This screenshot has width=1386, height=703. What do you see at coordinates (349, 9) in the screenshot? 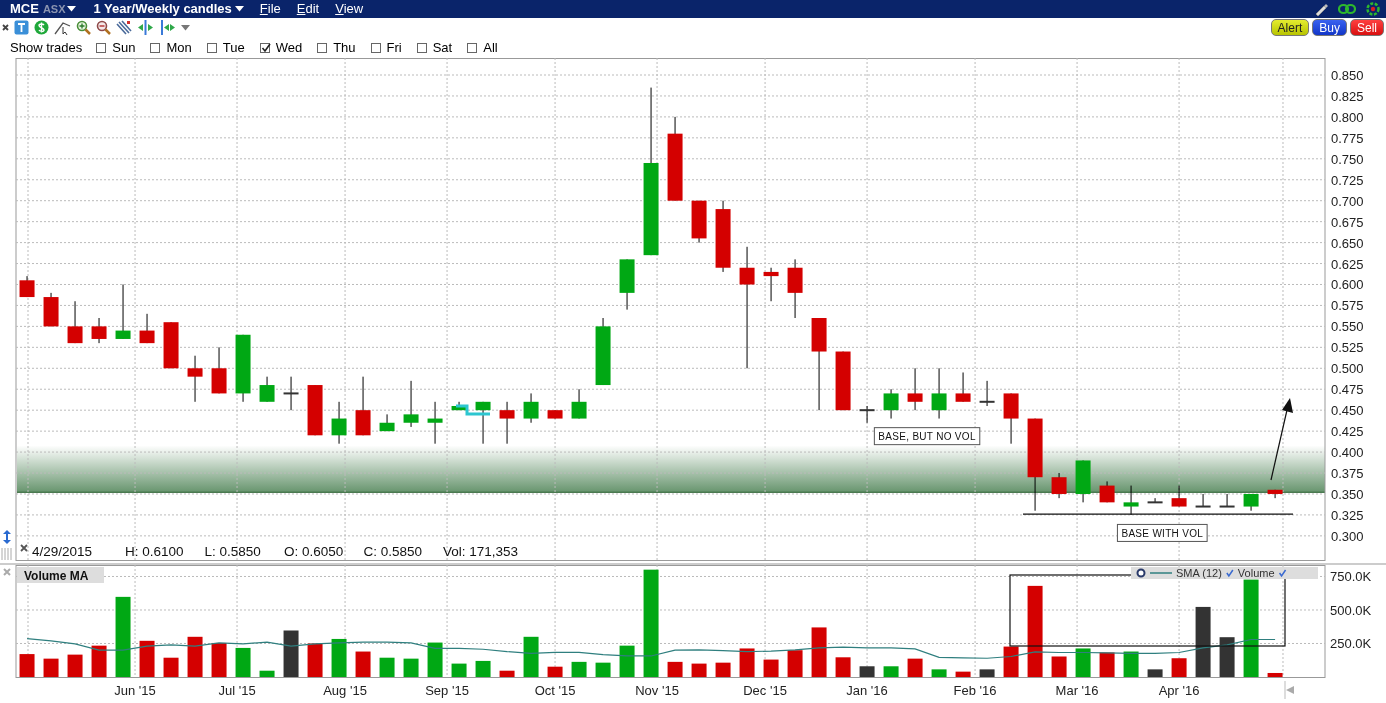
I see `menu-item: View` at bounding box center [349, 9].